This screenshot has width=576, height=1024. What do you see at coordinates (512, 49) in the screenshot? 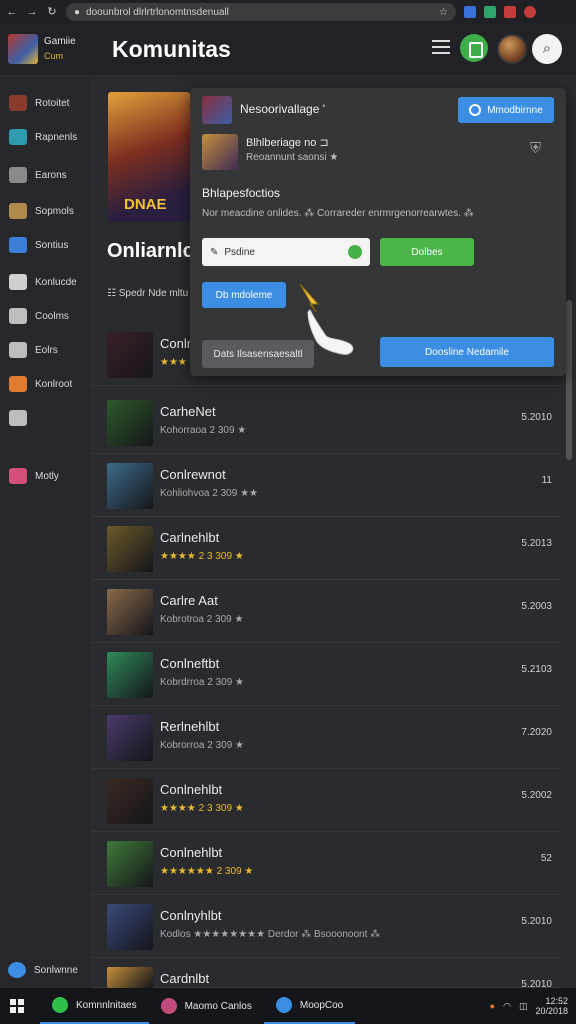
I see `avatar` at bounding box center [512, 49].